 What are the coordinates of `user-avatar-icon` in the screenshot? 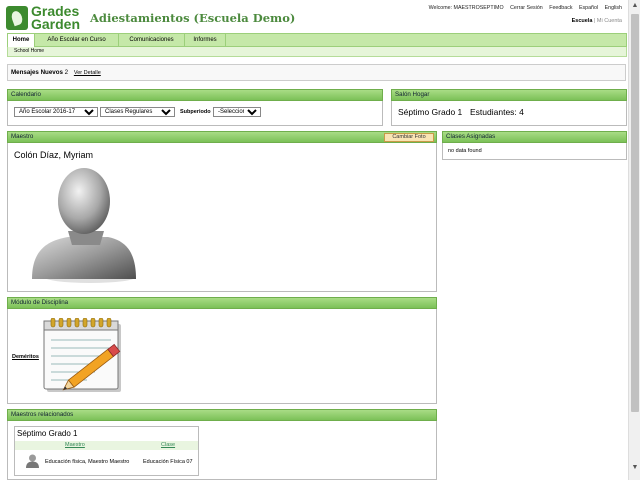 It's located at (84, 225).